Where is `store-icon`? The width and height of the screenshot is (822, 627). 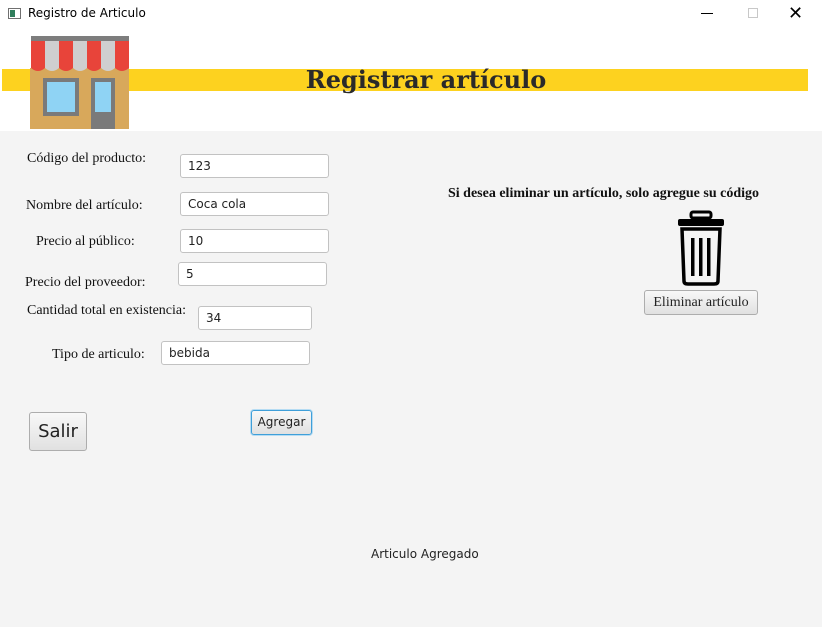
store-icon is located at coordinates (79, 82).